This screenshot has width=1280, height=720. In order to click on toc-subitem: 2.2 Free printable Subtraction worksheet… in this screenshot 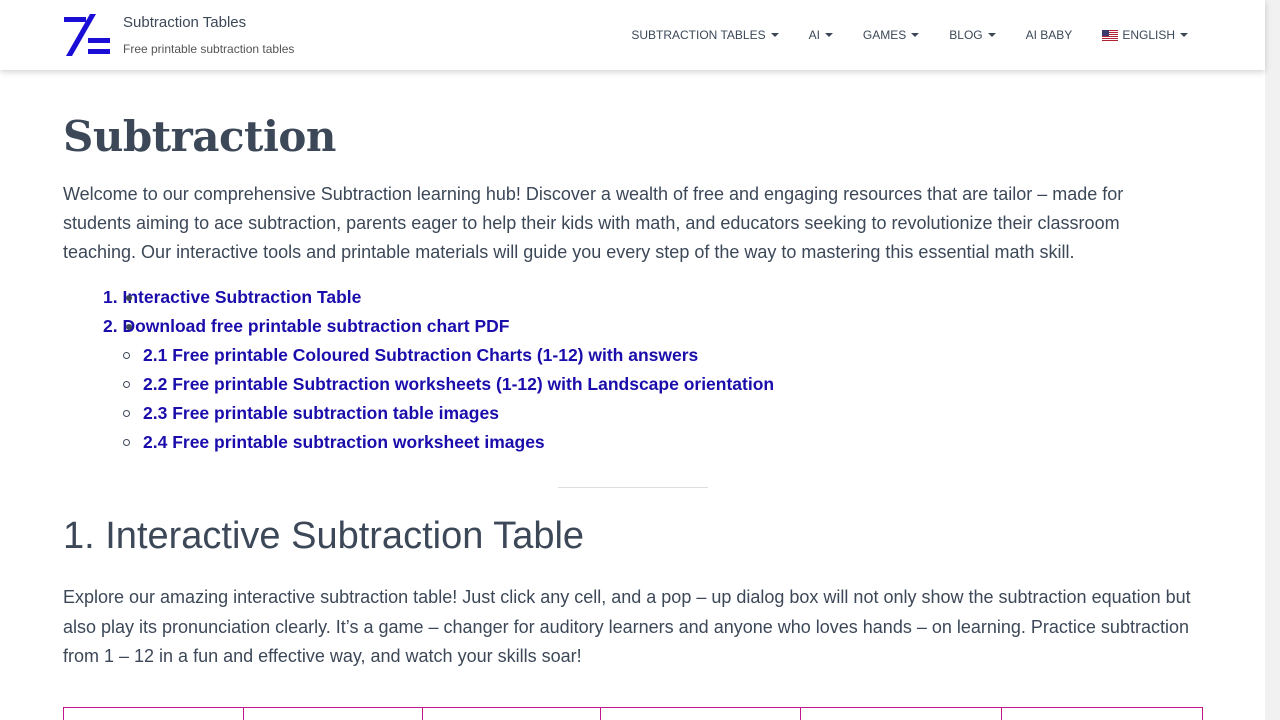, I will do `click(448, 385)`.